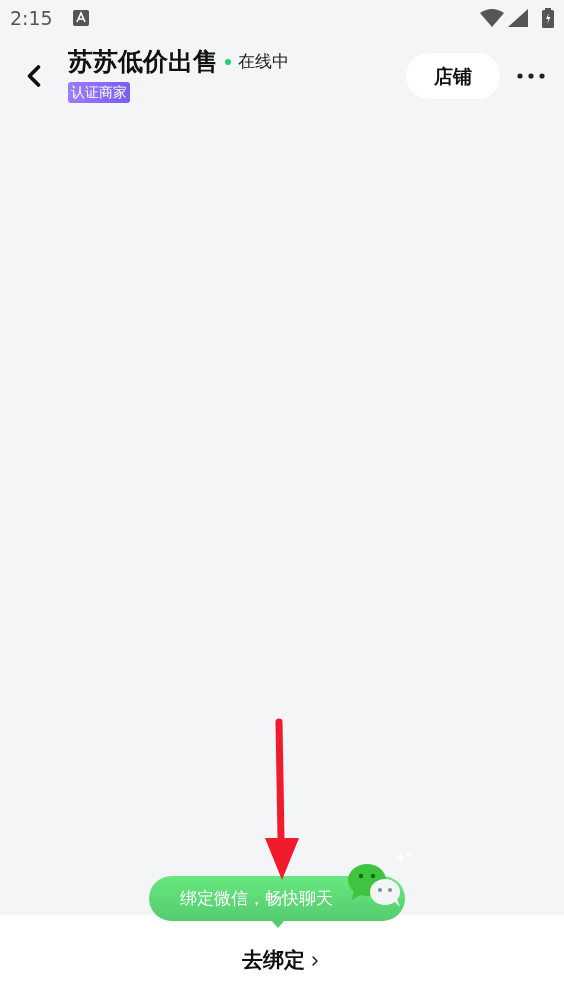  Describe the element at coordinates (548, 18) in the screenshot. I see `battery-icon` at that location.